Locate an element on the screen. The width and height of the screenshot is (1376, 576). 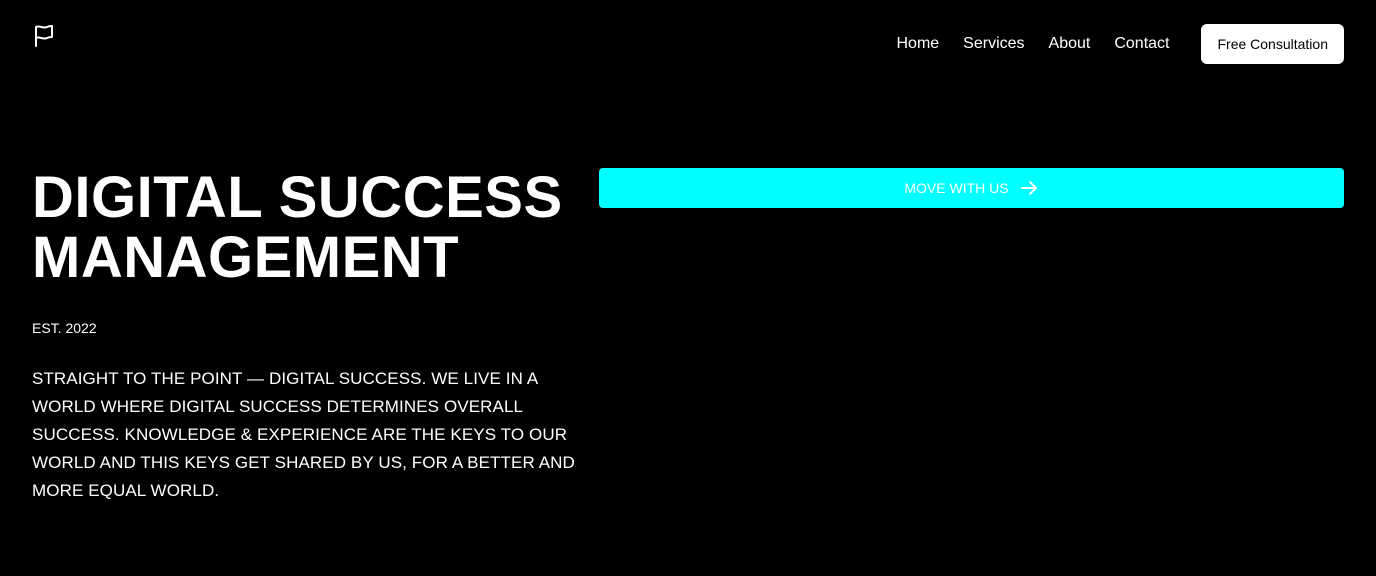
title-line-2: MANAGEMENT is located at coordinates (246, 257).